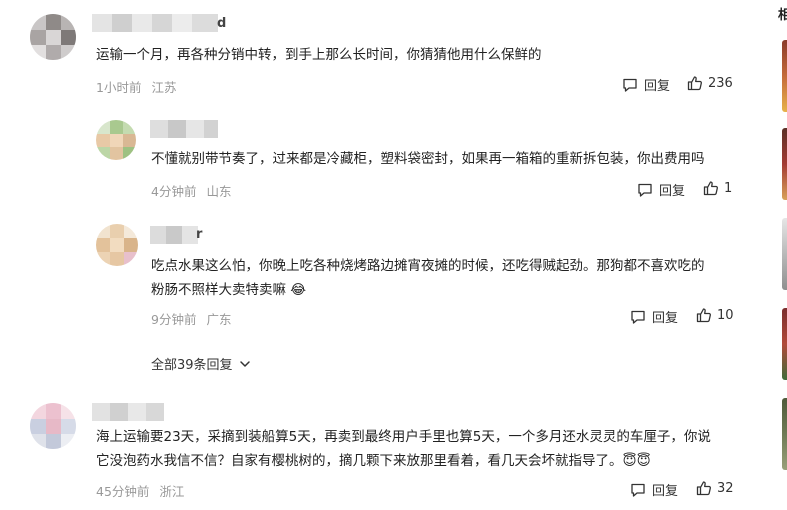 The image size is (787, 510). I want to click on comment-time: 1小时前, so click(119, 87).